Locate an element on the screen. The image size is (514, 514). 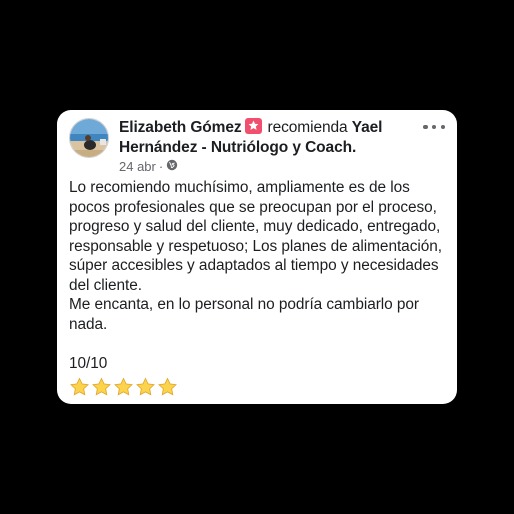
post-meta: 24 abr · is located at coordinates (148, 166).